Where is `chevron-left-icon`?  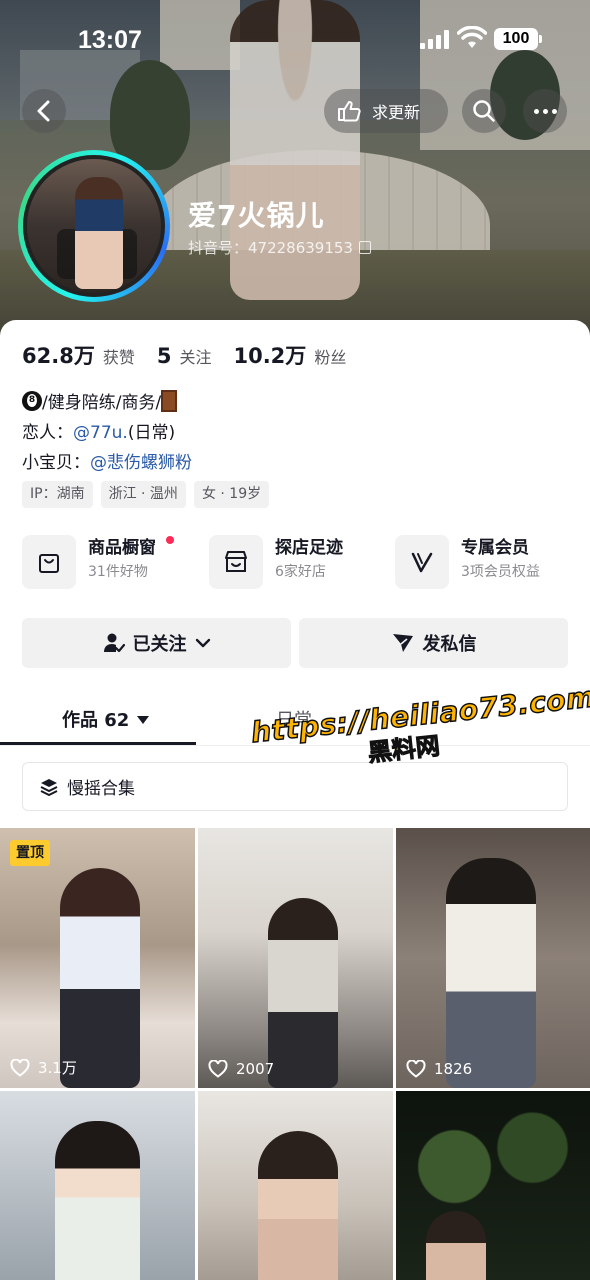
chevron-left-icon is located at coordinates (43, 111).